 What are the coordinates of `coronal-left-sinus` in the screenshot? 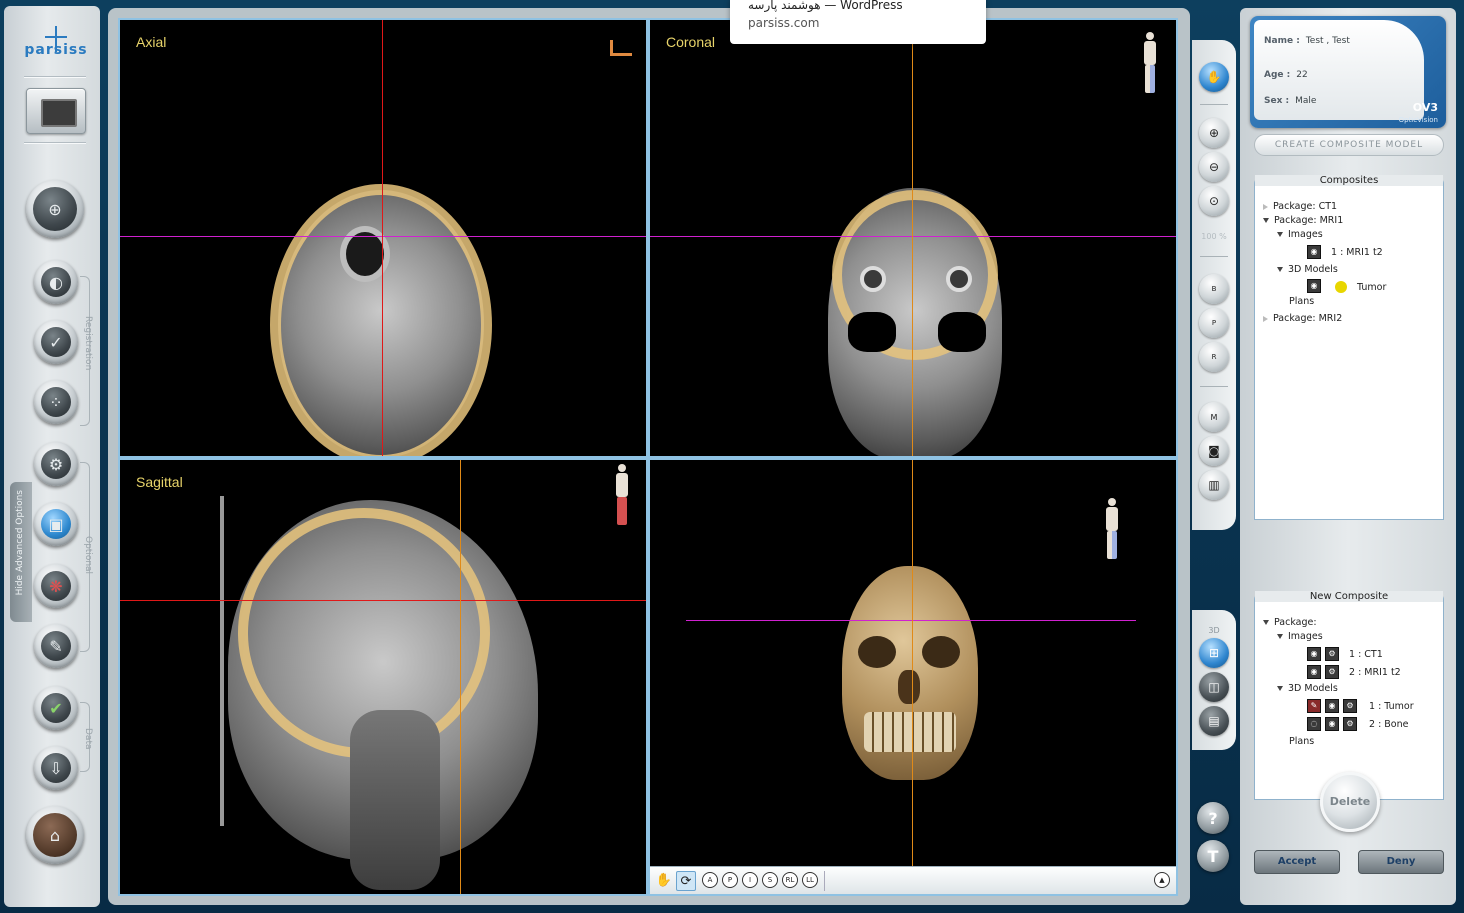 It's located at (872, 332).